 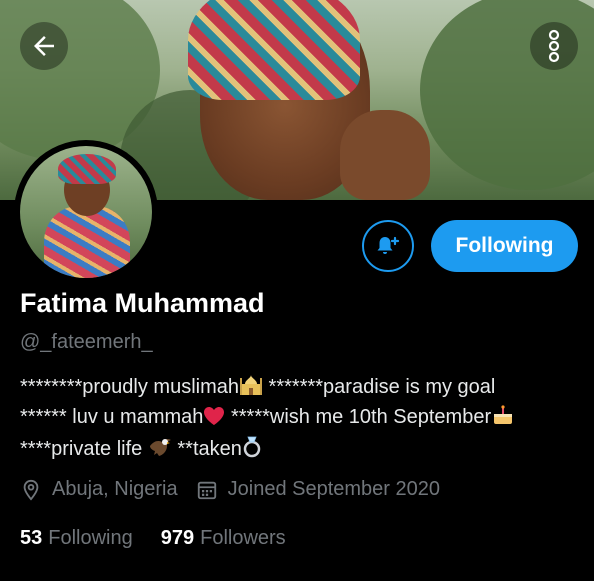 I want to click on notifications-button, so click(x=388, y=246).